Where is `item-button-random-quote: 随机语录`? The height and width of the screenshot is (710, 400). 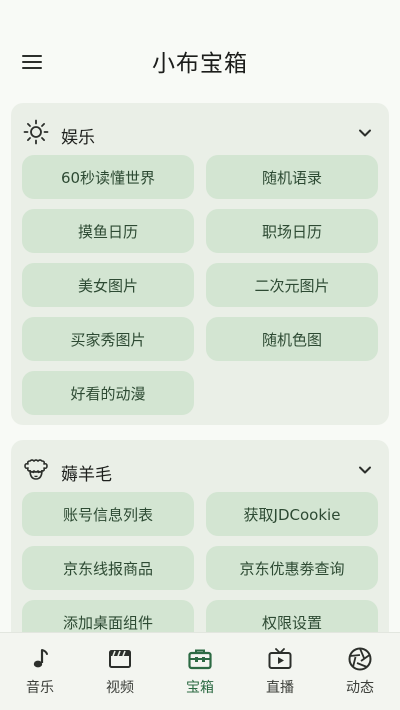
item-button-random-quote: 随机语录 is located at coordinates (292, 177).